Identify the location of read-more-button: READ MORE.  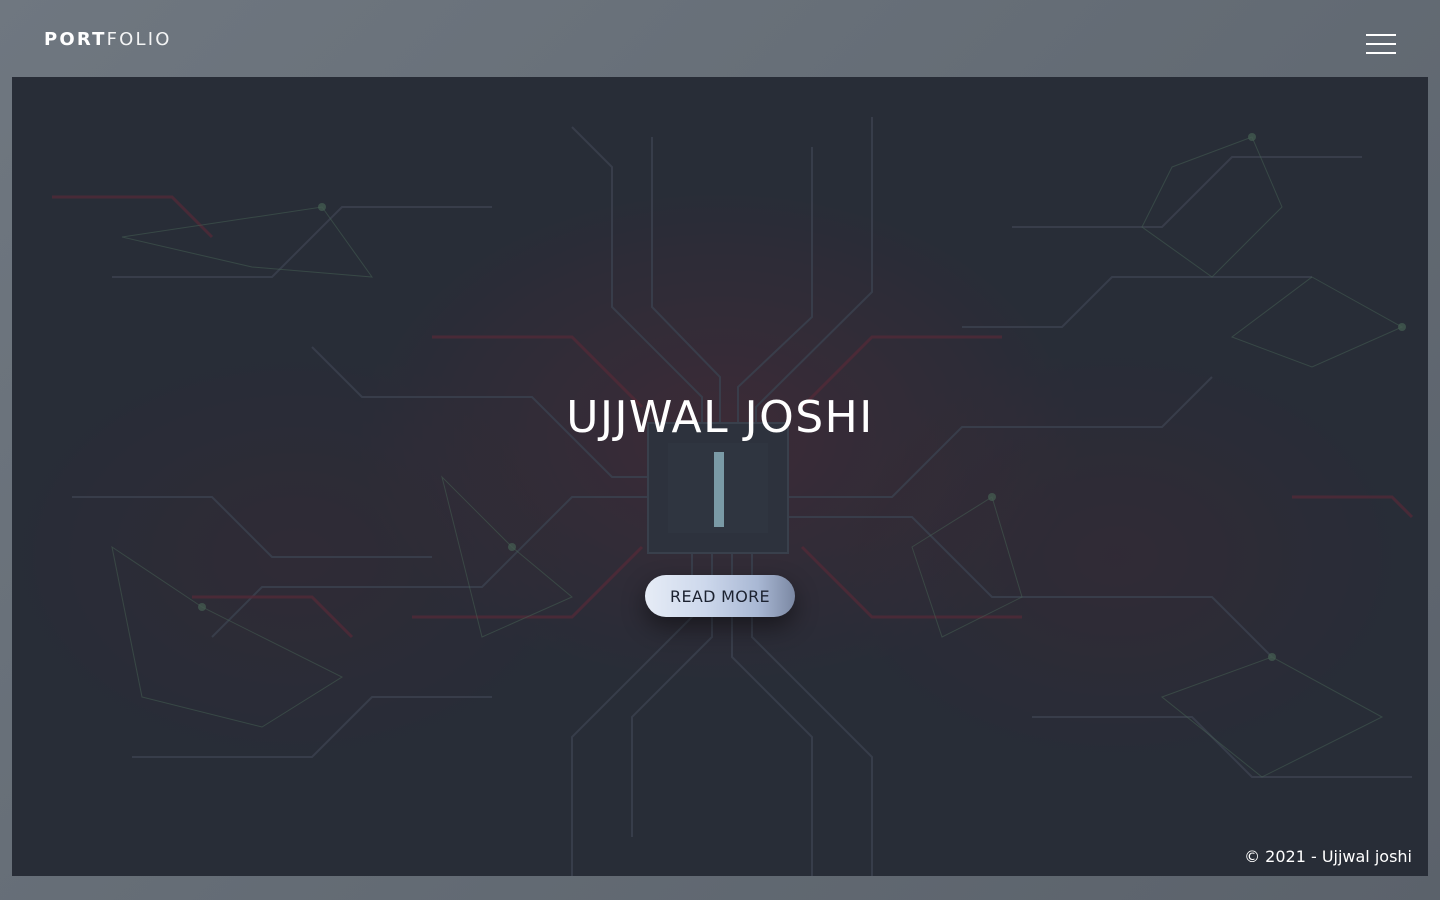
(720, 596).